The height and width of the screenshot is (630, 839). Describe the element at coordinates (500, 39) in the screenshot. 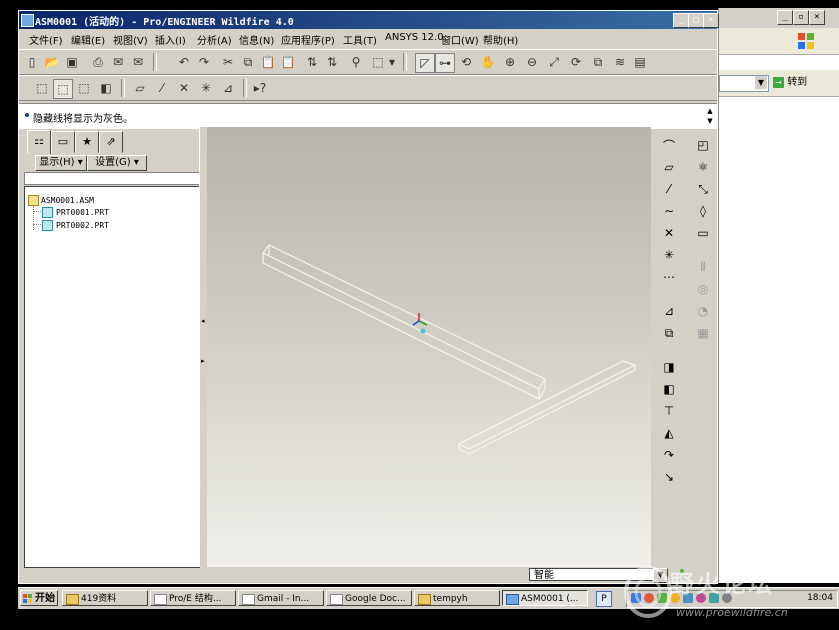

I see `menu-help: 帮助(H)` at that location.